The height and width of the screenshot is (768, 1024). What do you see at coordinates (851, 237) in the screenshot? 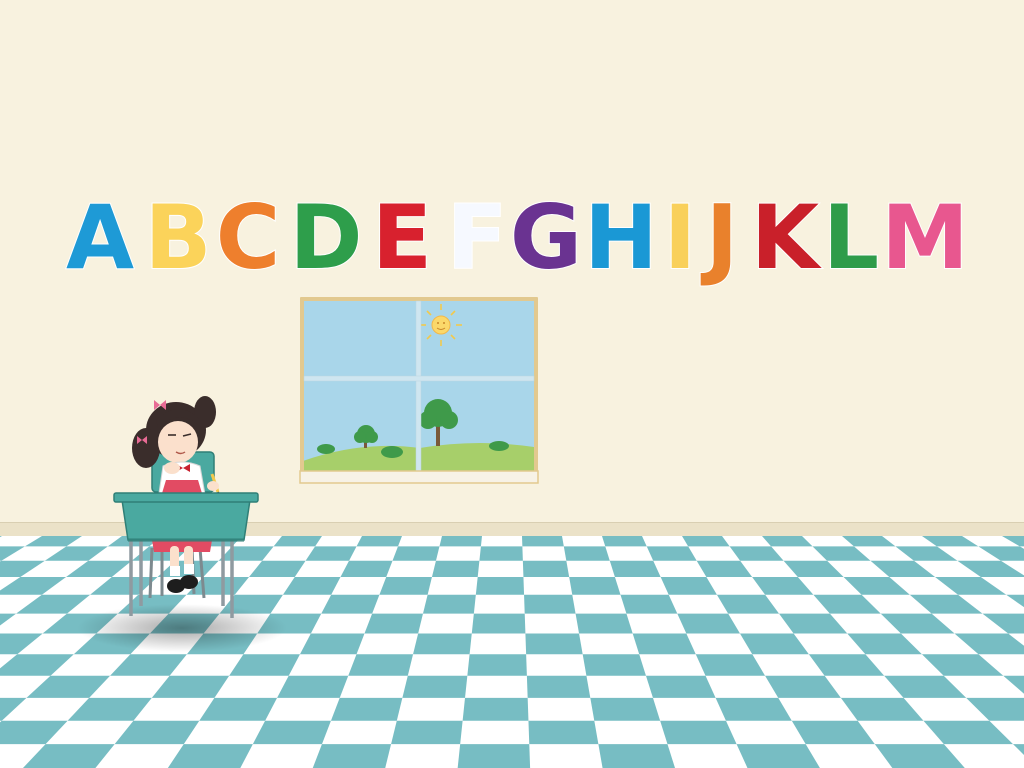
I see `alphabet-letter-l: L` at bounding box center [851, 237].